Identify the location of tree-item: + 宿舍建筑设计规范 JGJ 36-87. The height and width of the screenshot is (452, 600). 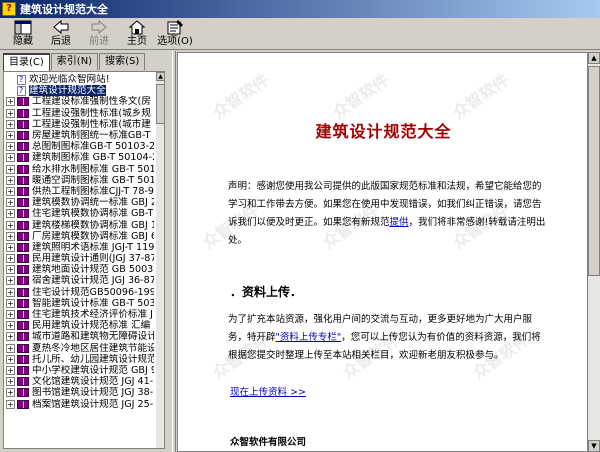
(79, 280).